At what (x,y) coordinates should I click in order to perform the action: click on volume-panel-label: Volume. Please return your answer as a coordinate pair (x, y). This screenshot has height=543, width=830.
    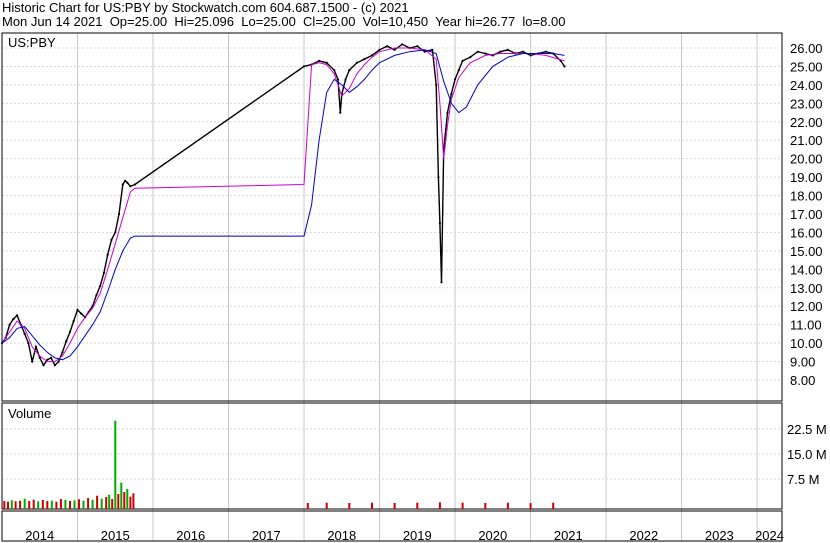
    Looking at the image, I should click on (29, 413).